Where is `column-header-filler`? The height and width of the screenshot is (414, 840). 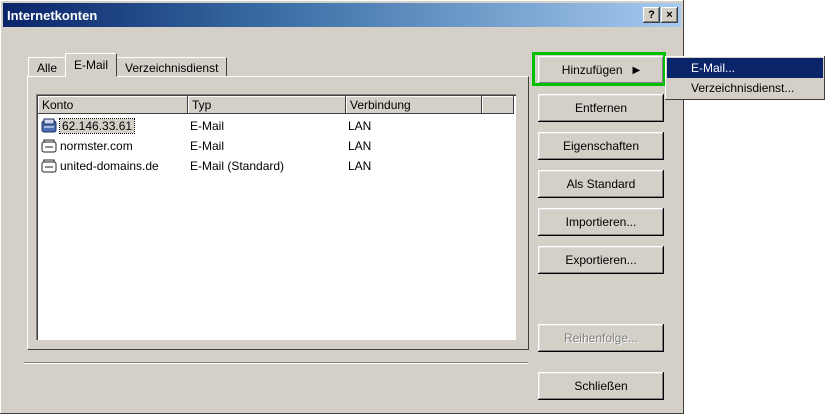
column-header-filler is located at coordinates (498, 105).